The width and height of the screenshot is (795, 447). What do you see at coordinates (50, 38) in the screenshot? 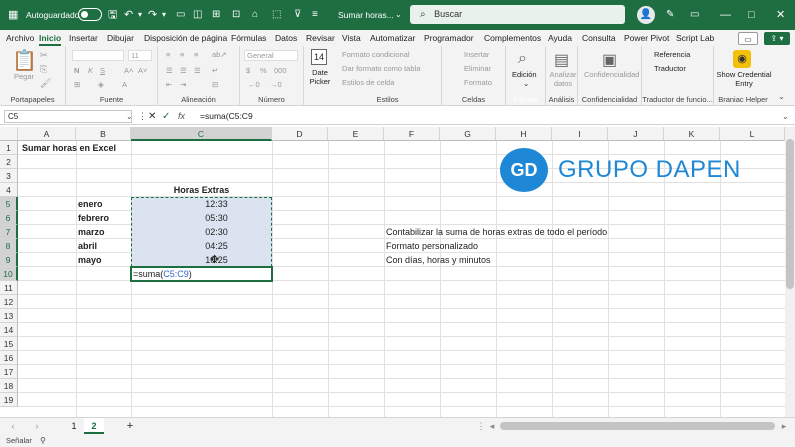
I see `tab-inicio: Inicio` at bounding box center [50, 38].